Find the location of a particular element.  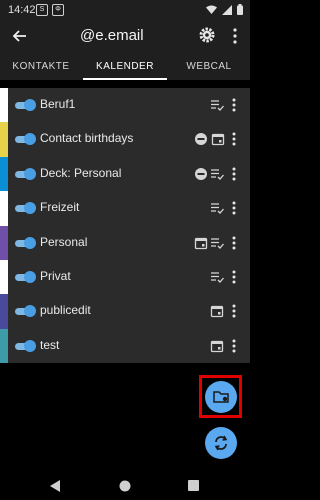

tab-bar: KONTAKTE KALENDER WEBCAL is located at coordinates (125, 66).